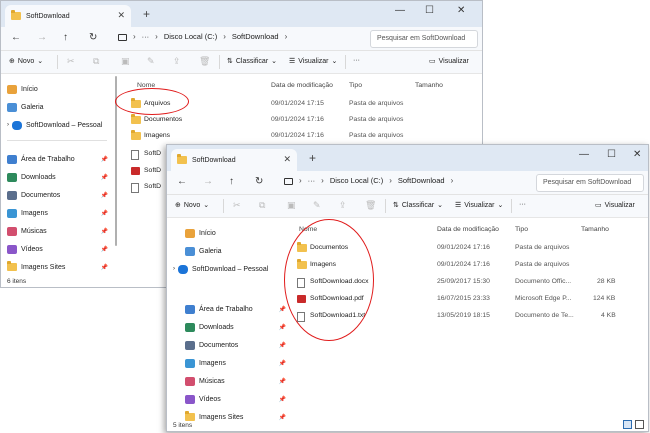 This screenshot has width=650, height=433. Describe the element at coordinates (152, 153) in the screenshot. I see `file-name: SoftD` at that location.